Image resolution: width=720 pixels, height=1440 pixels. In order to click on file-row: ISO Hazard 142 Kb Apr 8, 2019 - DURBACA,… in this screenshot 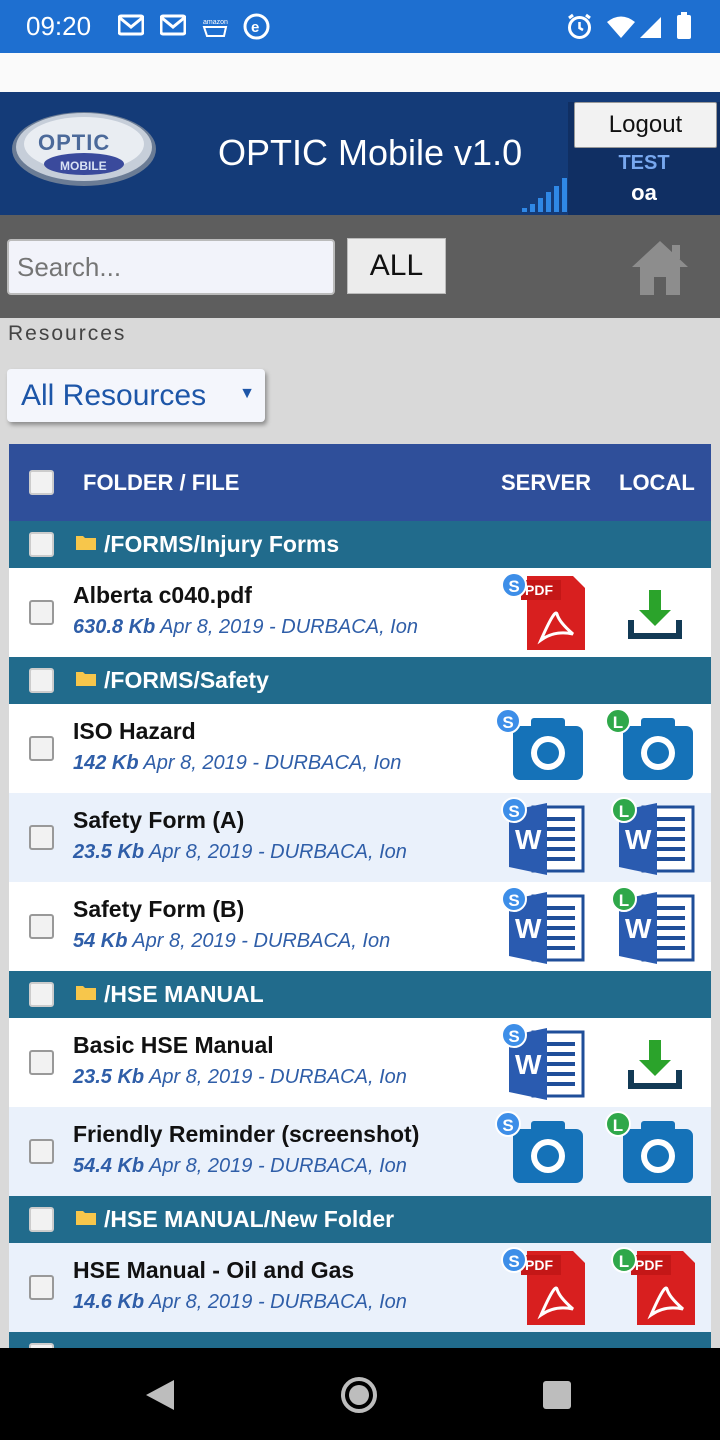, I will do `click(360, 748)`.